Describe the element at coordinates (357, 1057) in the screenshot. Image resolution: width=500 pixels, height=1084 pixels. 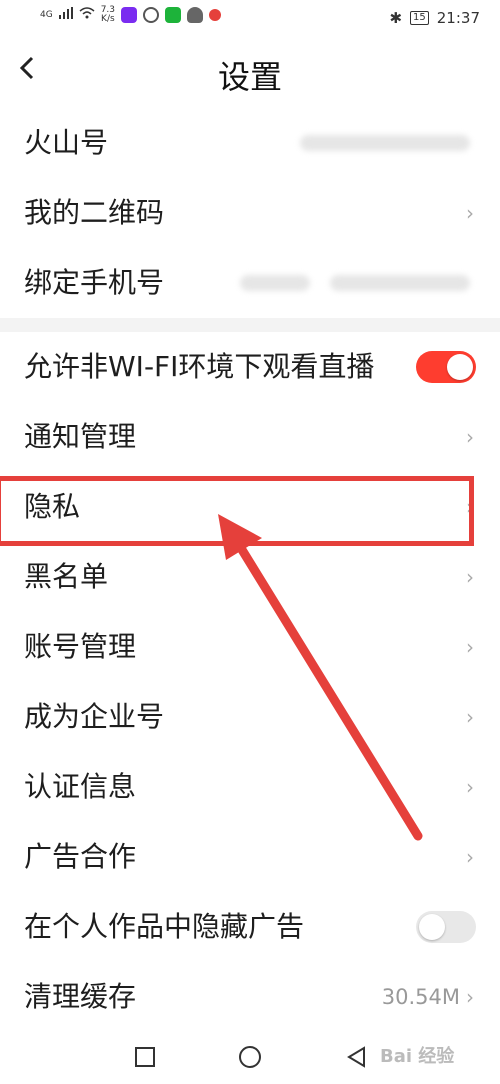
I see `back-triangle-icon` at that location.